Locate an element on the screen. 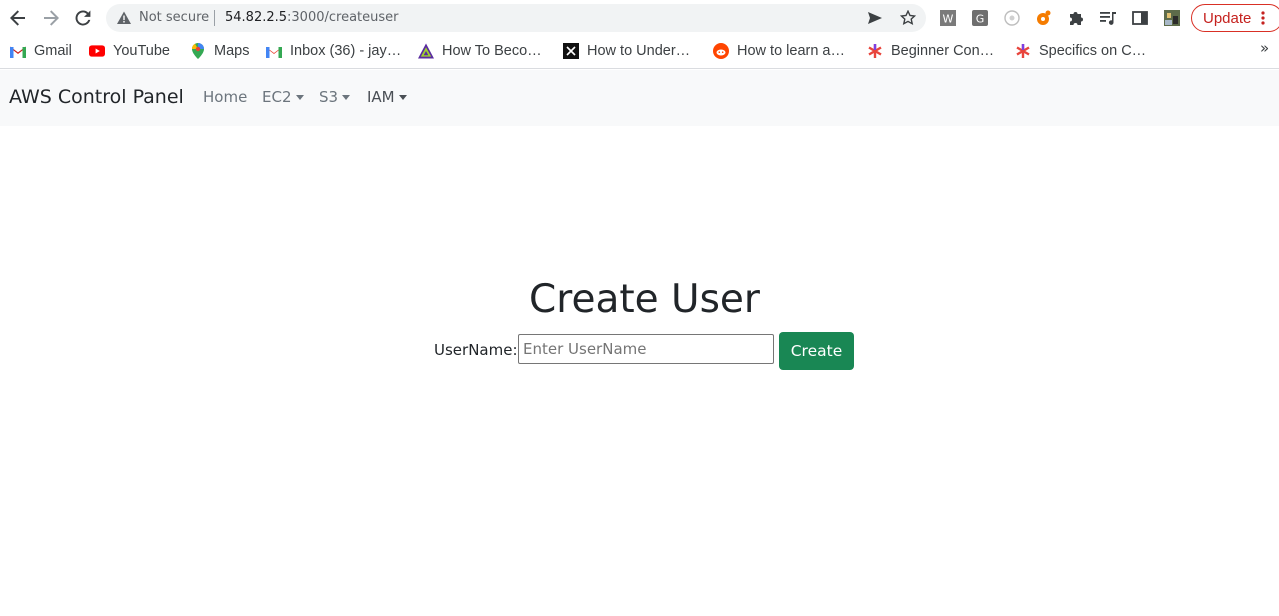 The height and width of the screenshot is (616, 1279). bookmark-maps: Maps is located at coordinates (219, 51).